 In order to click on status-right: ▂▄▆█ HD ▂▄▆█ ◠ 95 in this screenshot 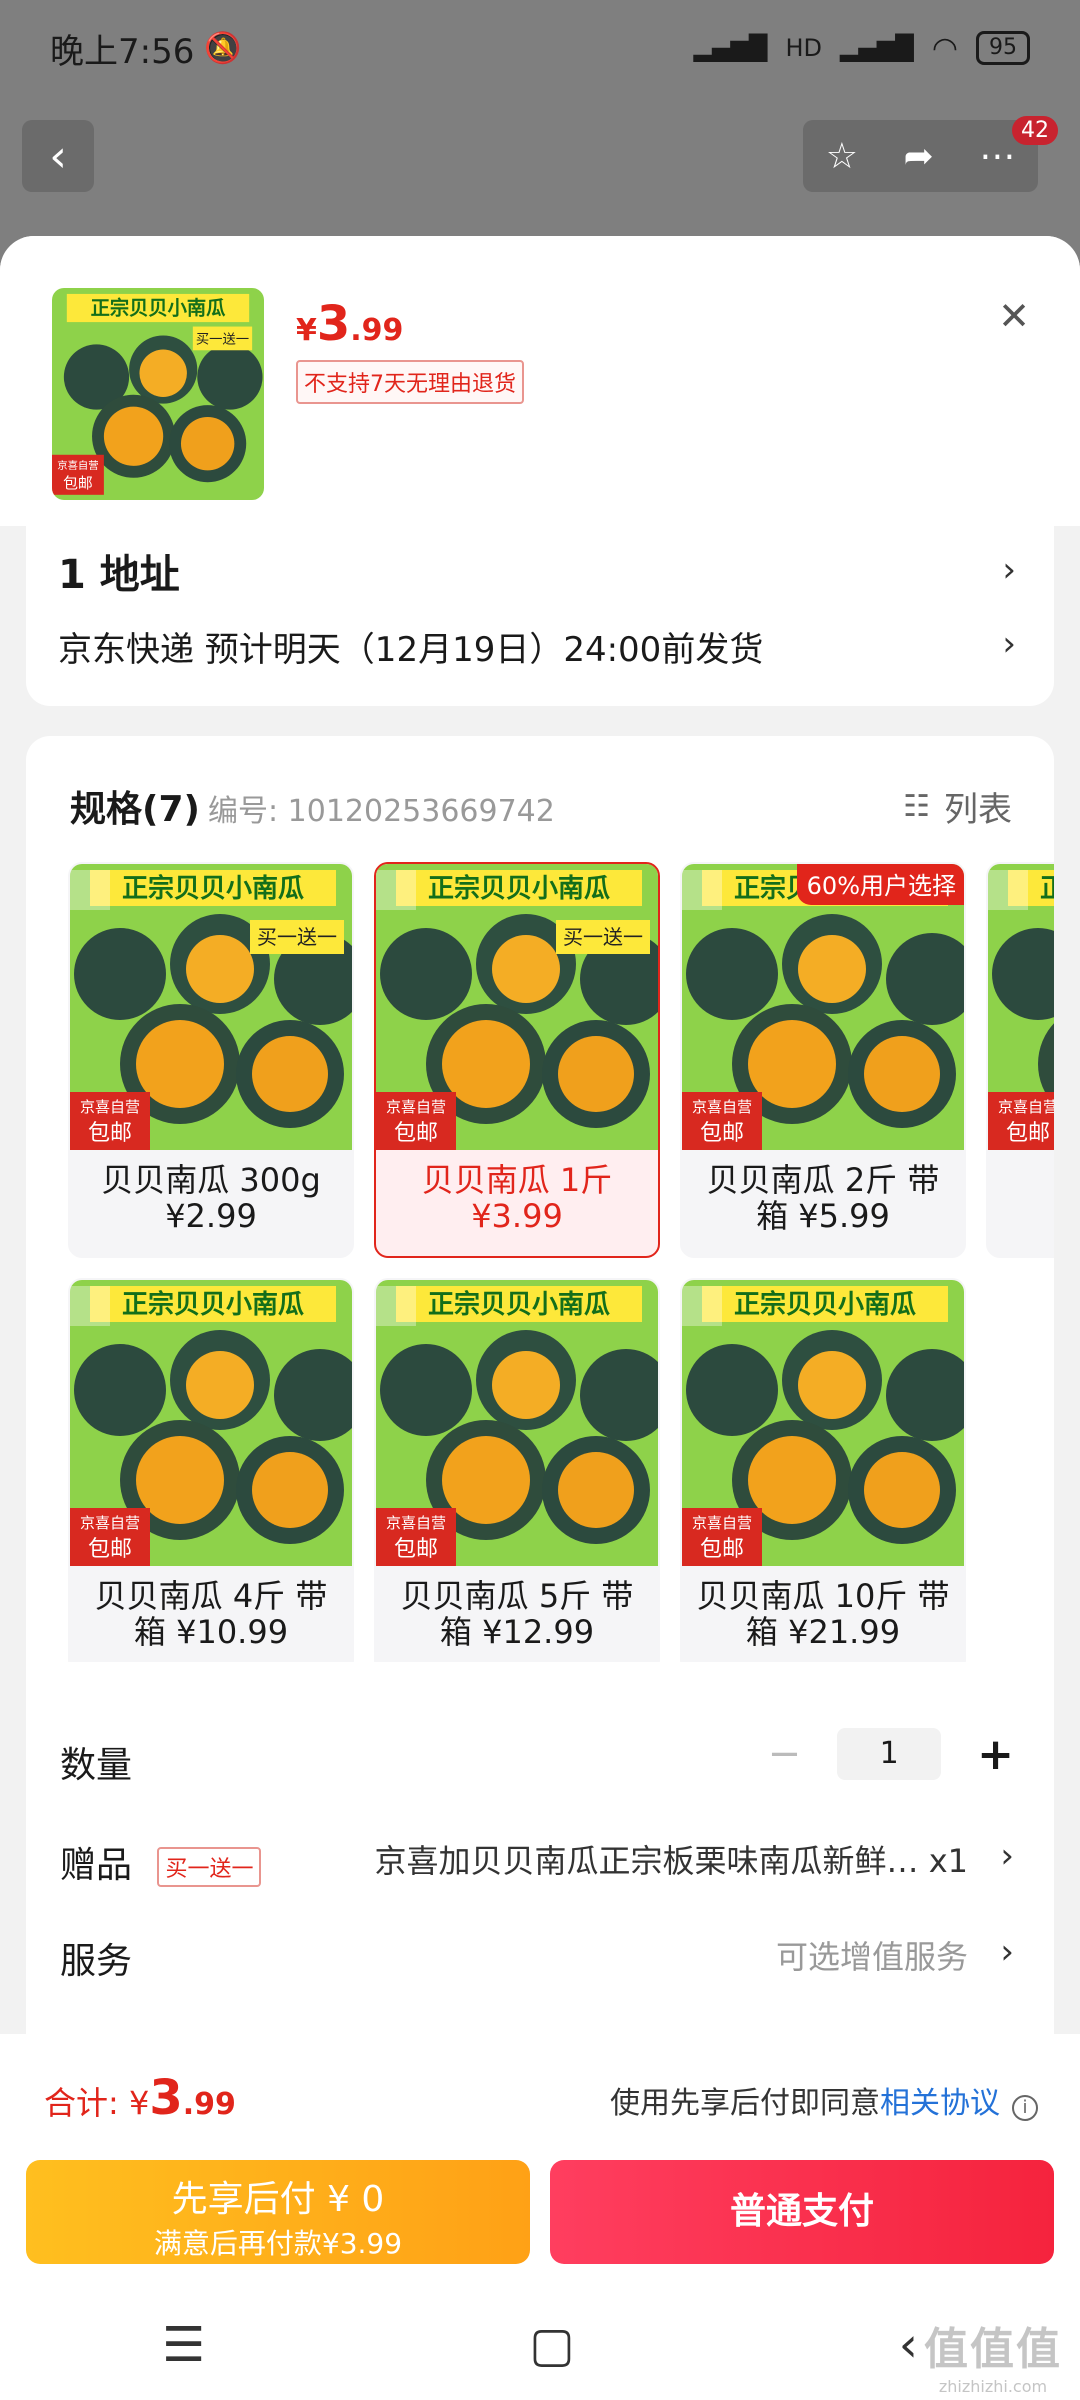, I will do `click(862, 48)`.